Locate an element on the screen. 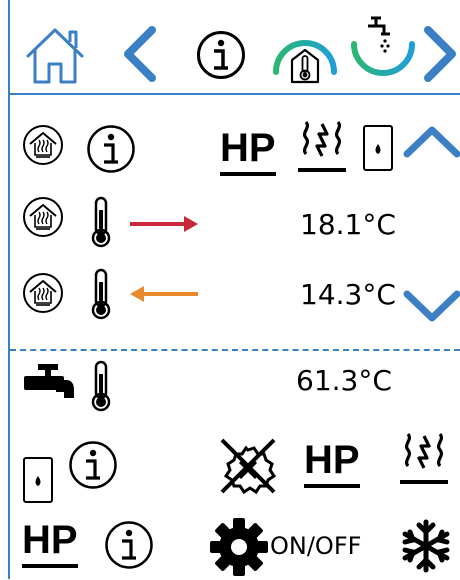  anti-legionella-icon is located at coordinates (248, 468).